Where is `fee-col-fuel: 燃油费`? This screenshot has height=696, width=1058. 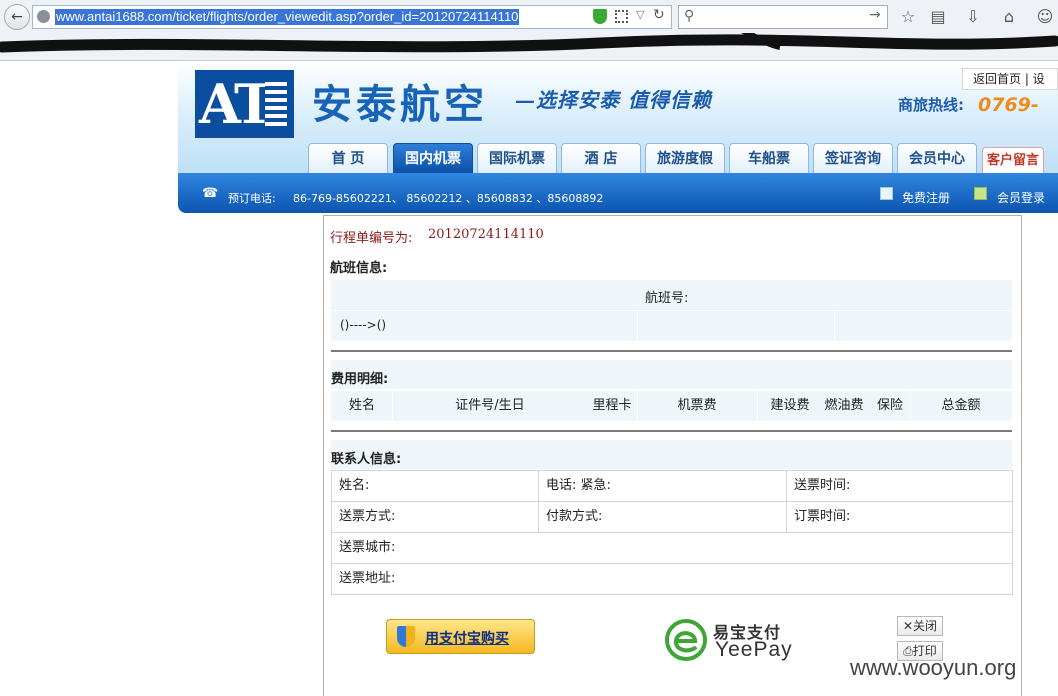 fee-col-fuel: 燃油费 is located at coordinates (844, 405).